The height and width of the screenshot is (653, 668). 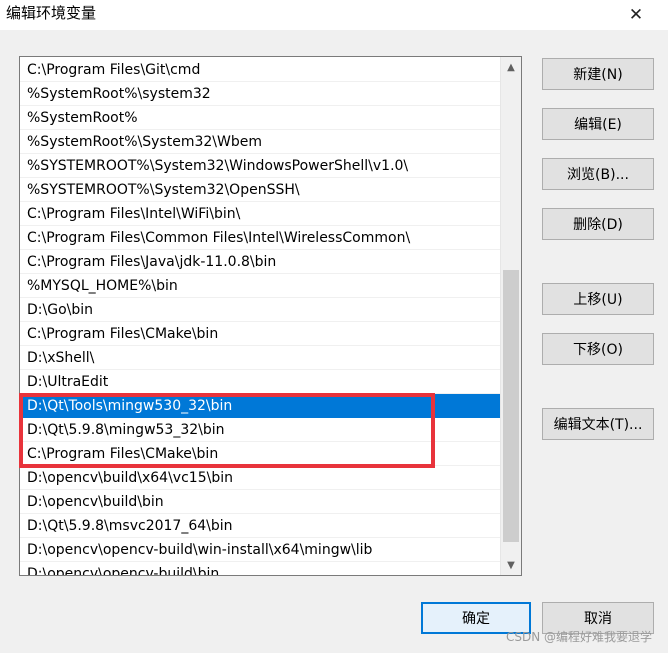 I want to click on title-bar: 编辑环境变量 ✕, so click(x=334, y=15).